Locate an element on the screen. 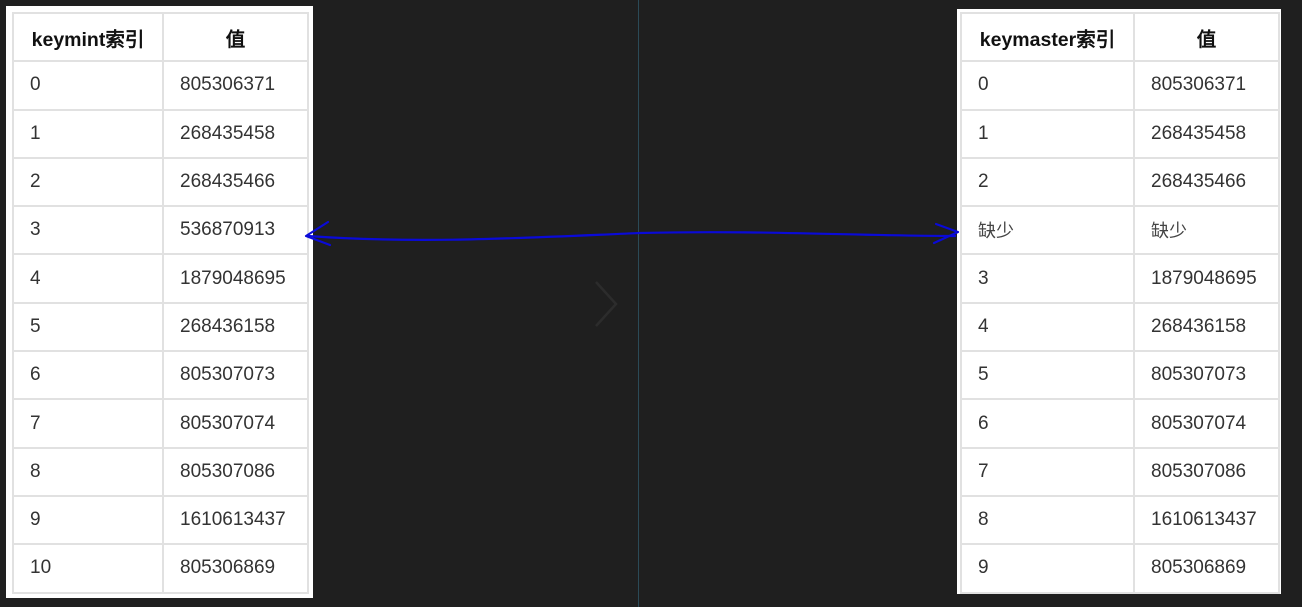 The height and width of the screenshot is (607, 1302). table-row: 3 536870913 is located at coordinates (160, 230).